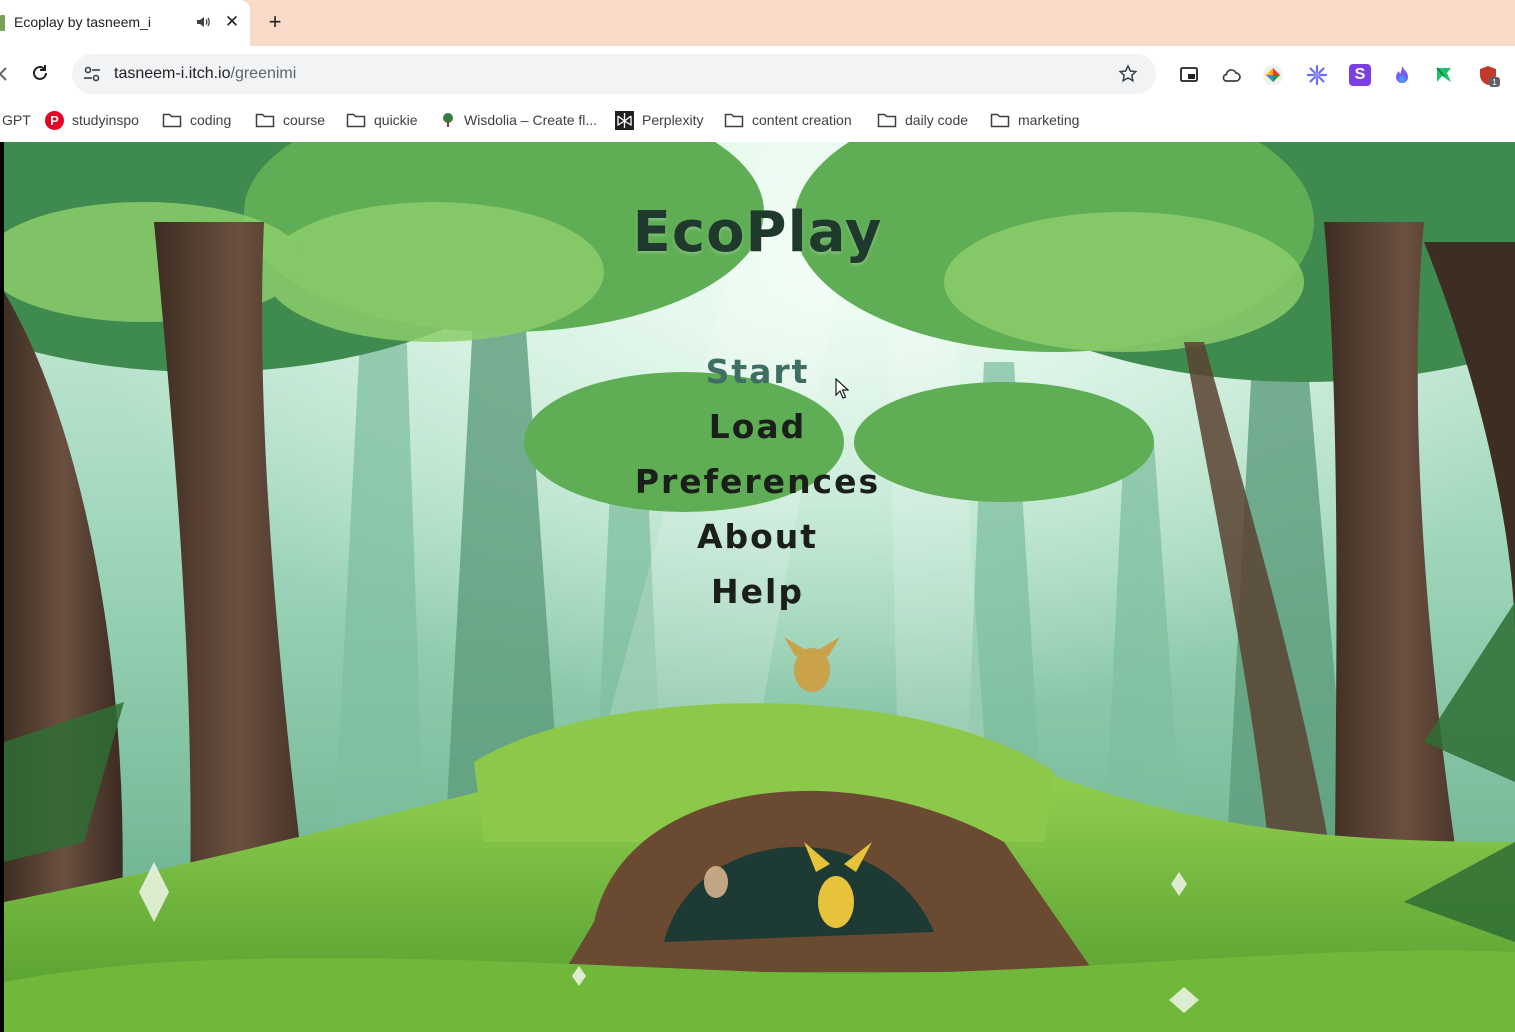 The width and height of the screenshot is (1515, 1032). Describe the element at coordinates (82, 22) in the screenshot. I see `tab-title: Ecoplay by tasneem_i` at that location.